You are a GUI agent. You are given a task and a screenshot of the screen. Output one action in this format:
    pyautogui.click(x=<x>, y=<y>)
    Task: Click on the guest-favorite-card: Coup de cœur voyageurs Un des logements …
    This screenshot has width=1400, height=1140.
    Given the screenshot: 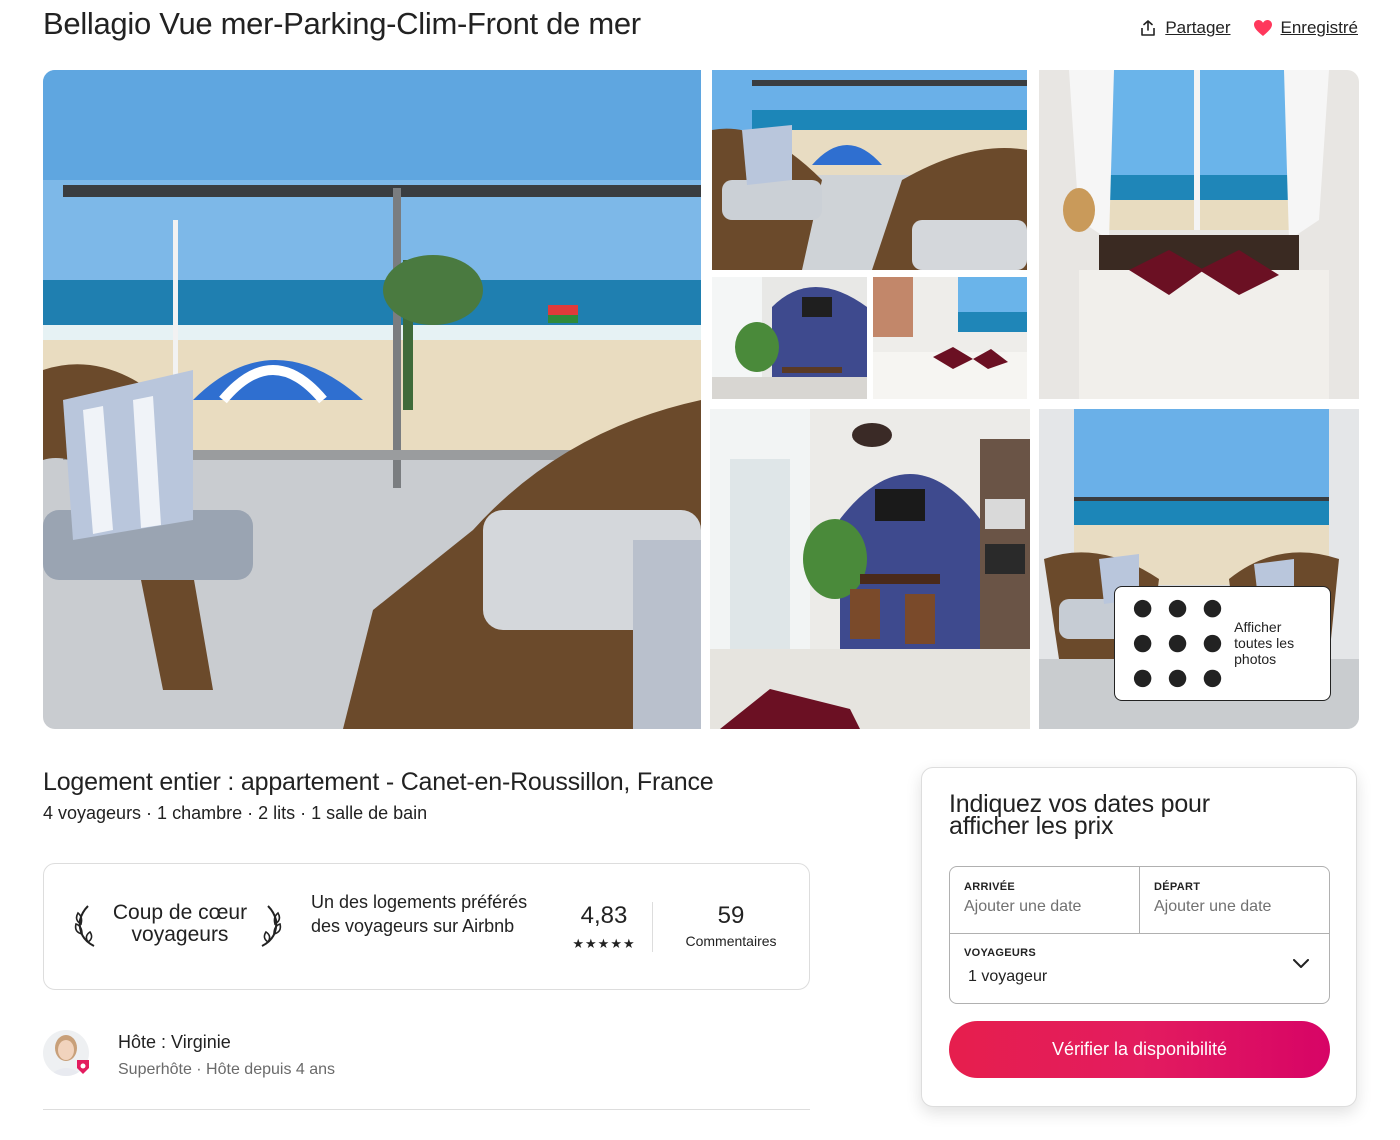 What is the action you would take?
    pyautogui.click(x=426, y=926)
    